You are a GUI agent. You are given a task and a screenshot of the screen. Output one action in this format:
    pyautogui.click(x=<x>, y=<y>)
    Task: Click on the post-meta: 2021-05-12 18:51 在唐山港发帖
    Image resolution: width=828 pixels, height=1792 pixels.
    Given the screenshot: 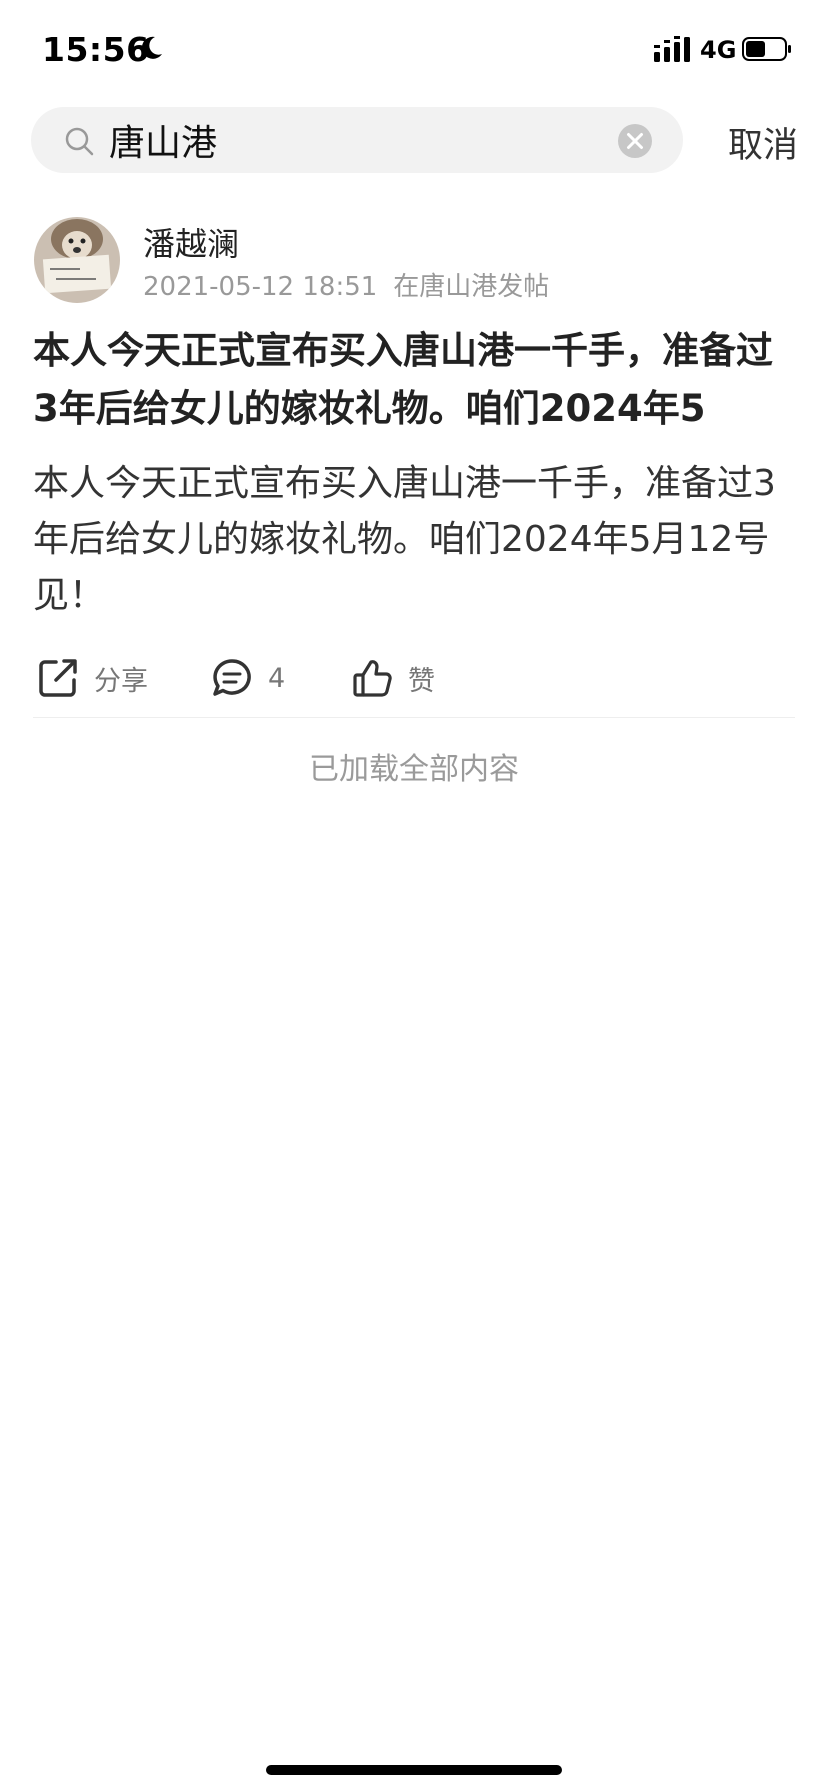 What is the action you would take?
    pyautogui.click(x=346, y=284)
    